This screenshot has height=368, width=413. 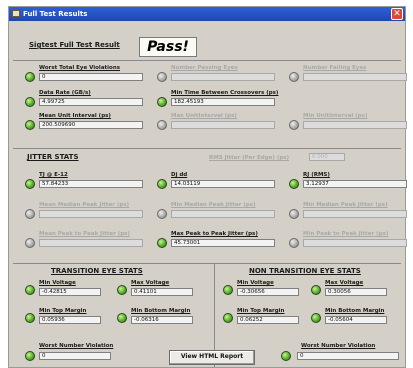 What do you see at coordinates (335, 68) in the screenshot?
I see `right-metric-label-0: Number Failing Eyes` at bounding box center [335, 68].